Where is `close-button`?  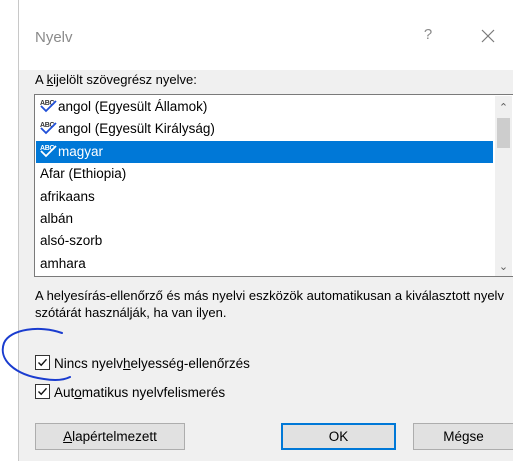 close-button is located at coordinates (488, 36).